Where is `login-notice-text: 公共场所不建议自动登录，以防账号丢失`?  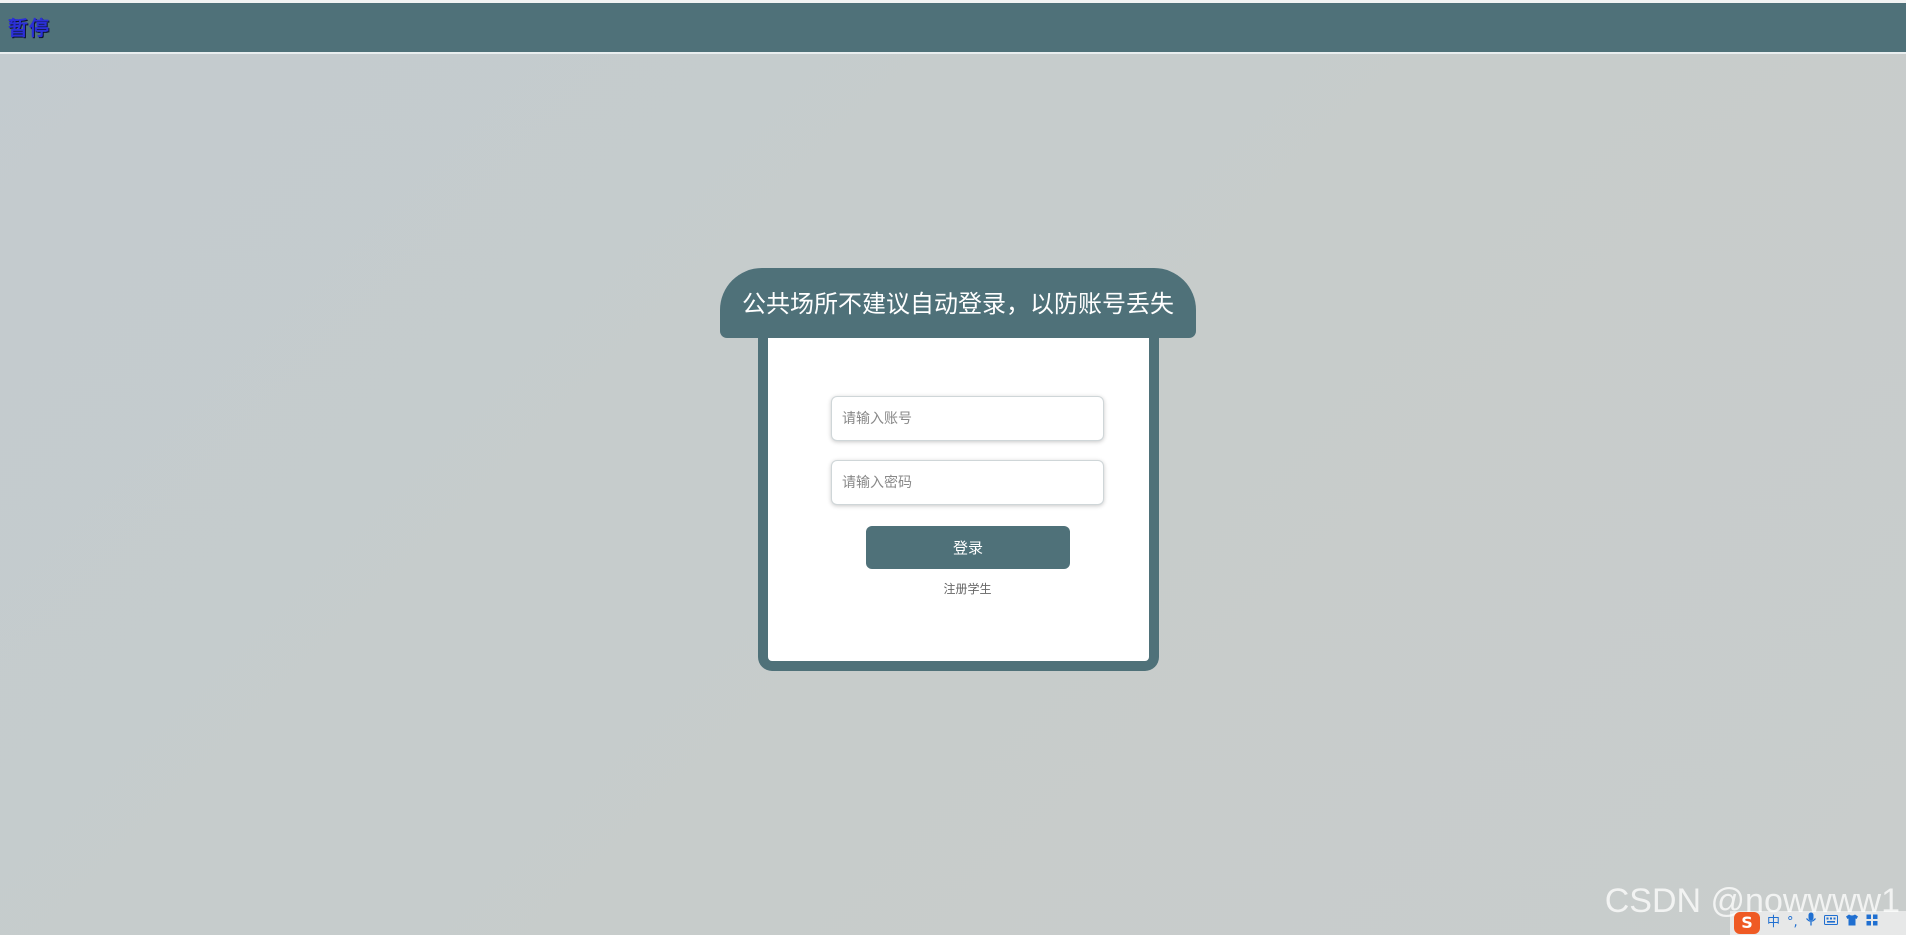
login-notice-text: 公共场所不建议自动登录，以防账号丢失 is located at coordinates (958, 304).